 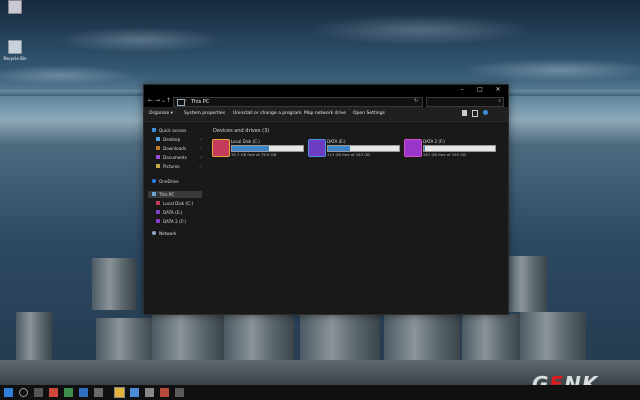 I want to click on close-button: ✕, so click(x=498, y=90).